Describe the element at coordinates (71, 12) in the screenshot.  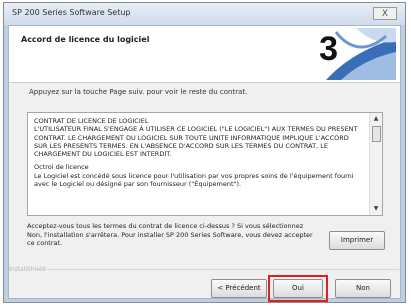
I see `window-title: SP 200 Series Software Setup` at that location.